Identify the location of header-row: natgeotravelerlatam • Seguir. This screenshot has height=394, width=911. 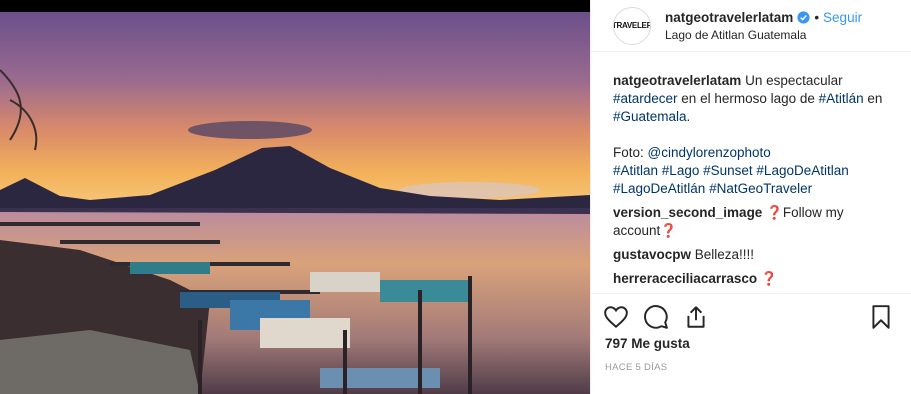
(763, 17).